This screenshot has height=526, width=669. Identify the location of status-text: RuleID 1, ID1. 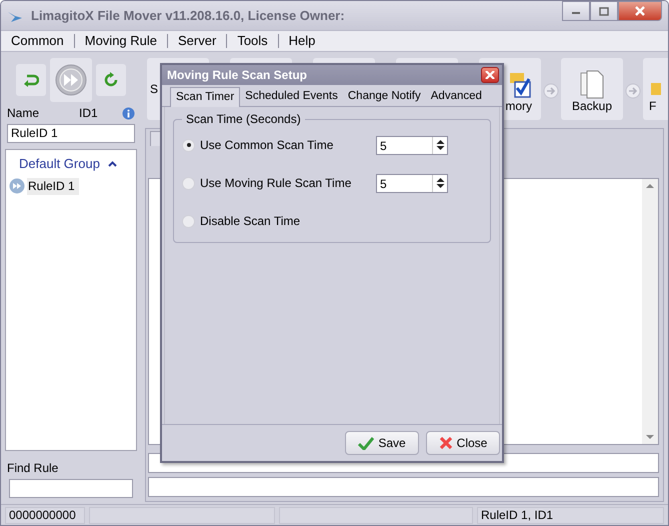
(570, 515).